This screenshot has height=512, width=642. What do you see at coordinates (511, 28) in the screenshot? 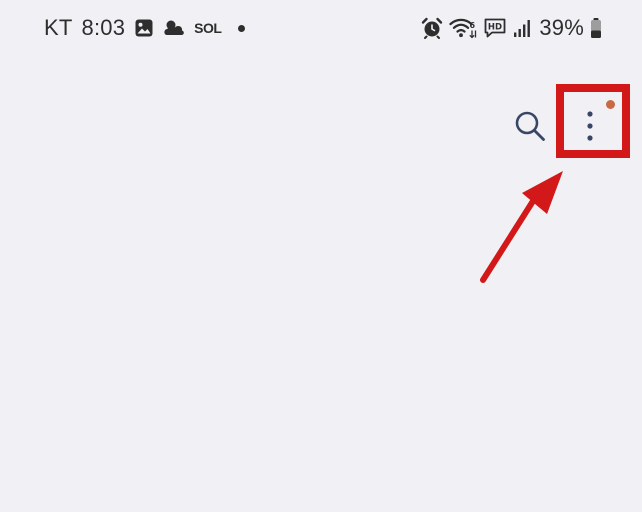
I see `status-bar-right: 6 HD 39%` at bounding box center [511, 28].